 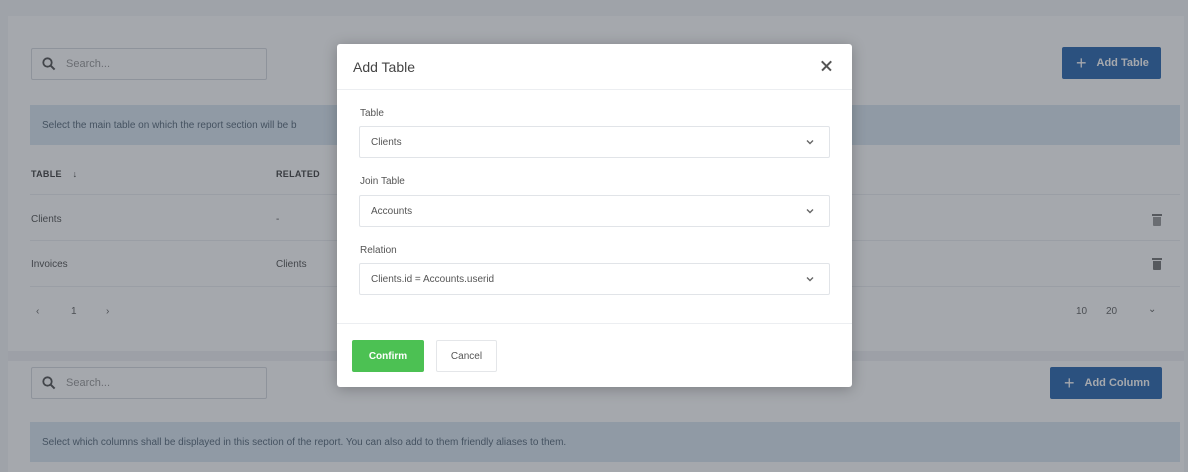 I want to click on join-table-field-label: Join Table, so click(x=382, y=181).